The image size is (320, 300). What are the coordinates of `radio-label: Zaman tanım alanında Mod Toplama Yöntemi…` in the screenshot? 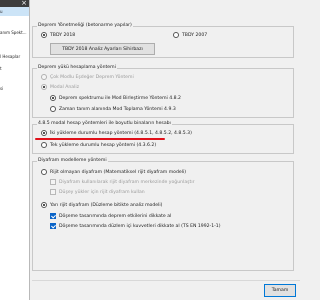 It's located at (117, 109).